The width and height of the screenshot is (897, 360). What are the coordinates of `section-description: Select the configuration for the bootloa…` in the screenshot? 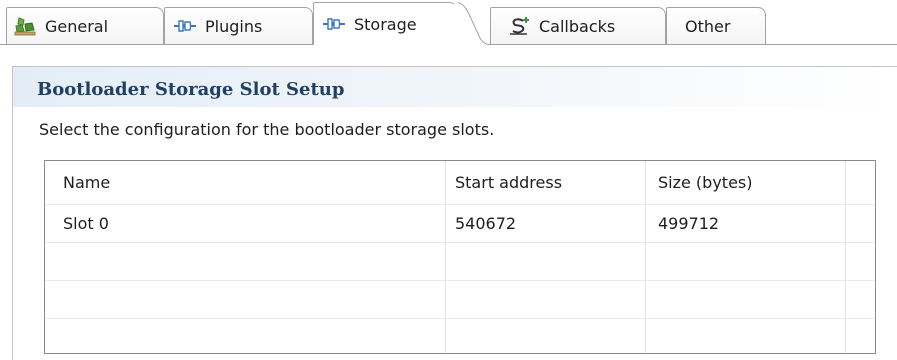 It's located at (267, 129).